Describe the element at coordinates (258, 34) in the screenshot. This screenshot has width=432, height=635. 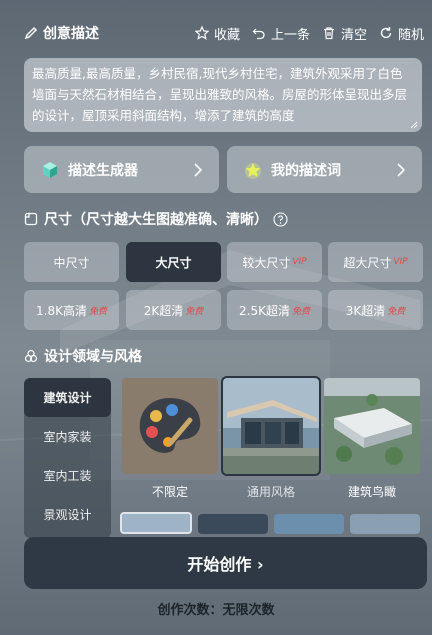
I see `undo-icon` at that location.